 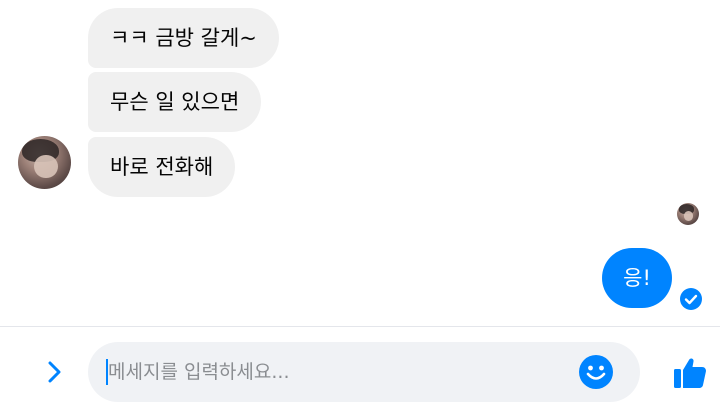 I want to click on composer-divider, so click(x=360, y=326).